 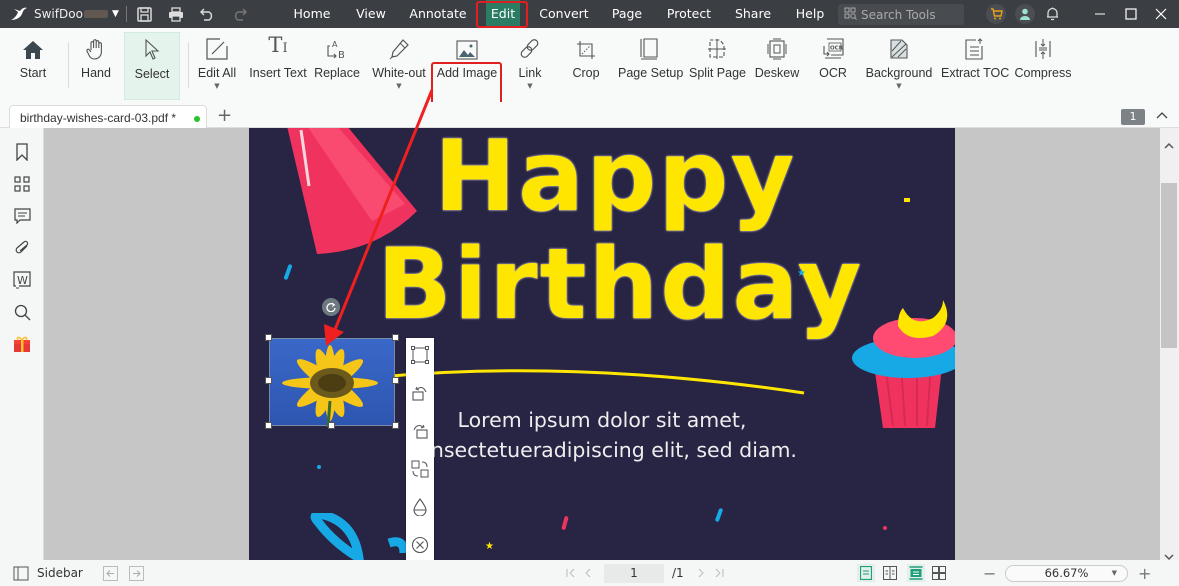 I want to click on menu-convert: Convert, so click(x=564, y=14).